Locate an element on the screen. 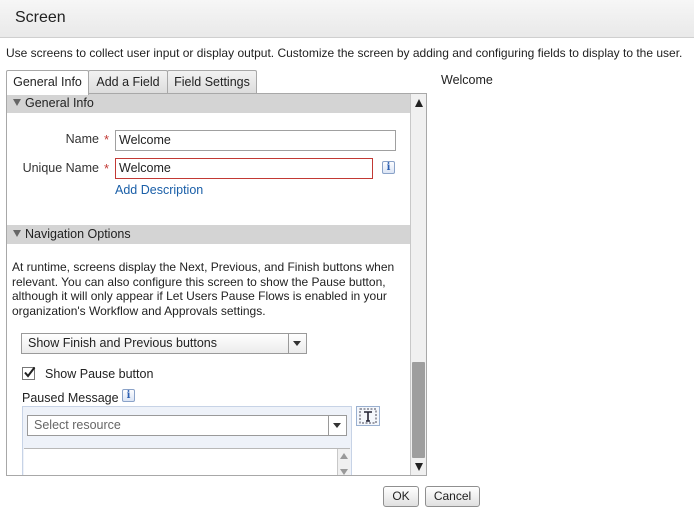  navigation-buttons-select: Show Finish and Previous buttons is located at coordinates (164, 343).